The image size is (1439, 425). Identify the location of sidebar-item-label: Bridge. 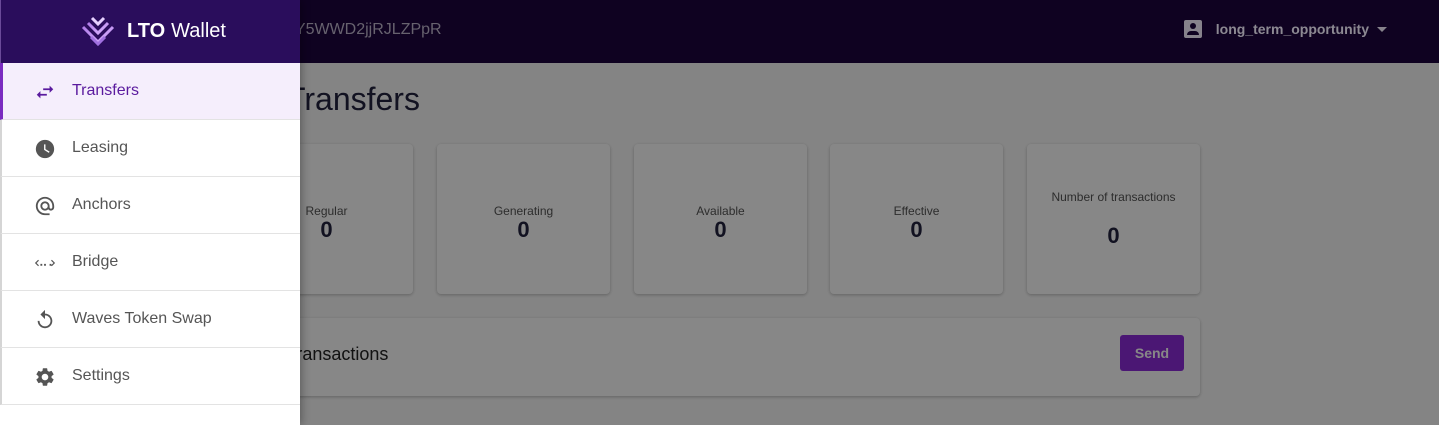
(95, 261).